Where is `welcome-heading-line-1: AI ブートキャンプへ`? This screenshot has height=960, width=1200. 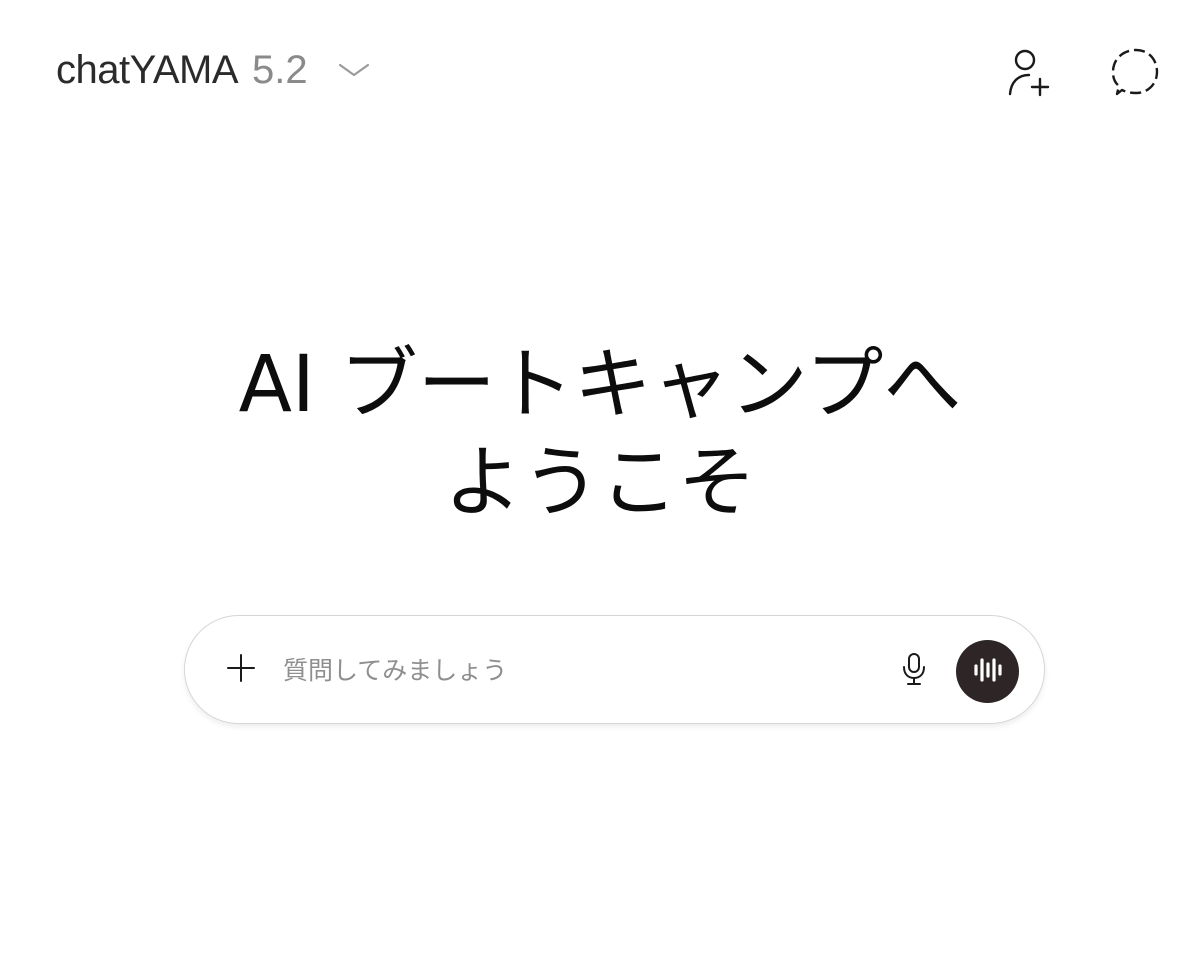
welcome-heading-line-1: AI ブートキャンプへ is located at coordinates (600, 385).